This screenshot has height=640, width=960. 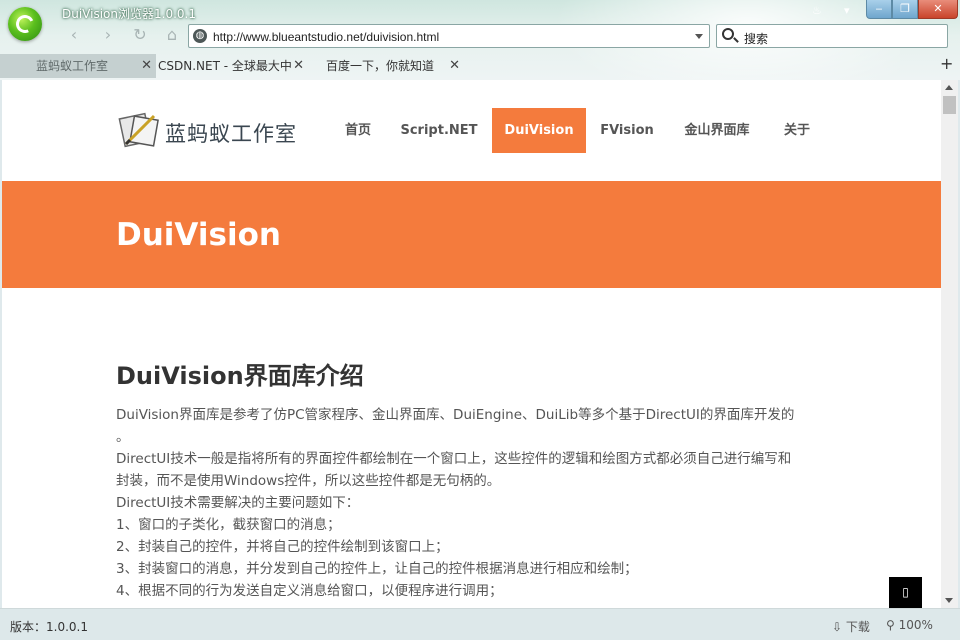 I want to click on zoom-icon: ⚲, so click(x=890, y=625).